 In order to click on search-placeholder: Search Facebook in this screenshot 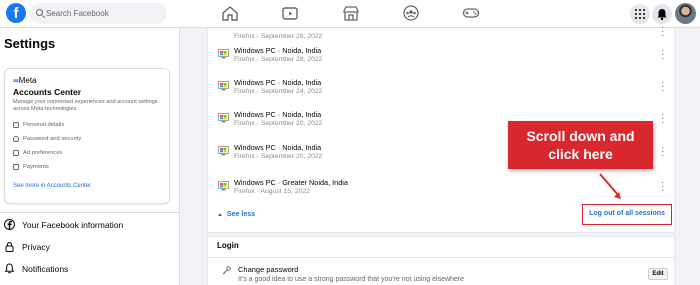, I will do `click(77, 13)`.